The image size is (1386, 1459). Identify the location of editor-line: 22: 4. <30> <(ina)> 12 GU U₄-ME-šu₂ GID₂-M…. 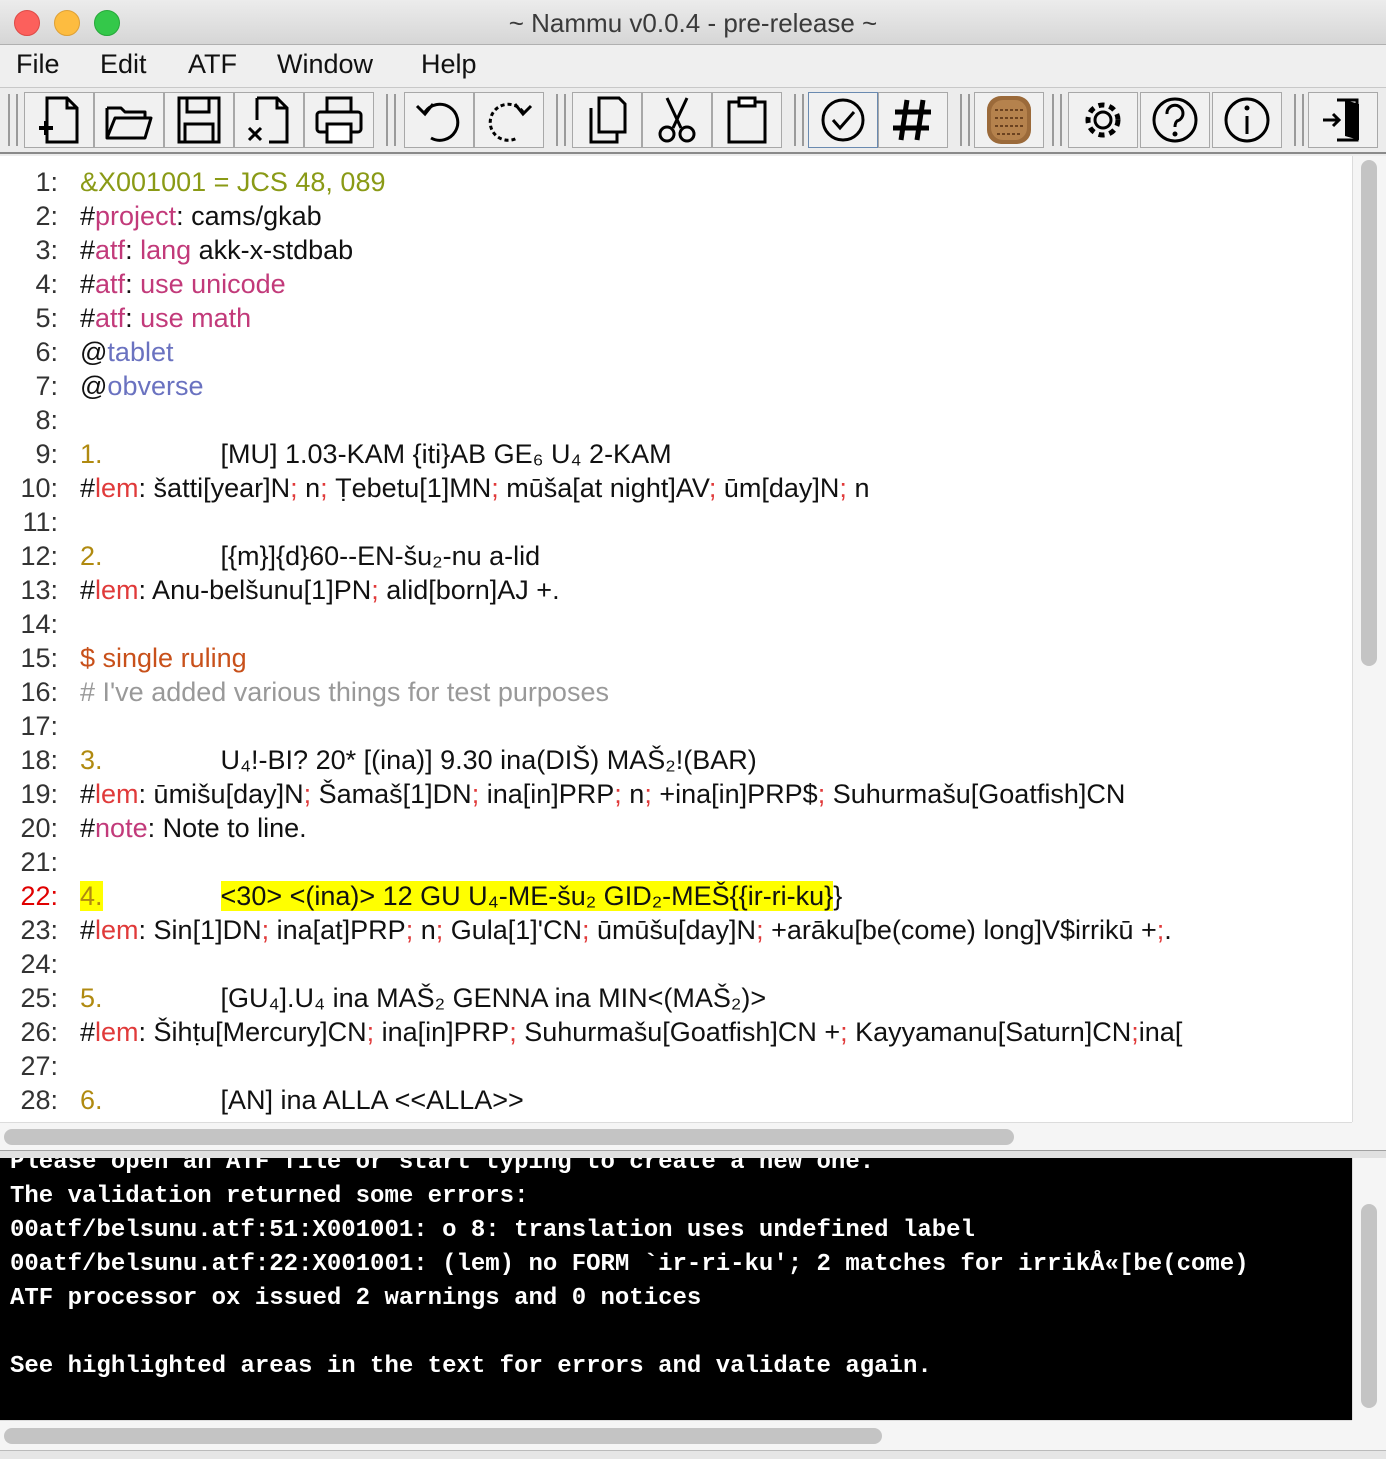
(676, 896).